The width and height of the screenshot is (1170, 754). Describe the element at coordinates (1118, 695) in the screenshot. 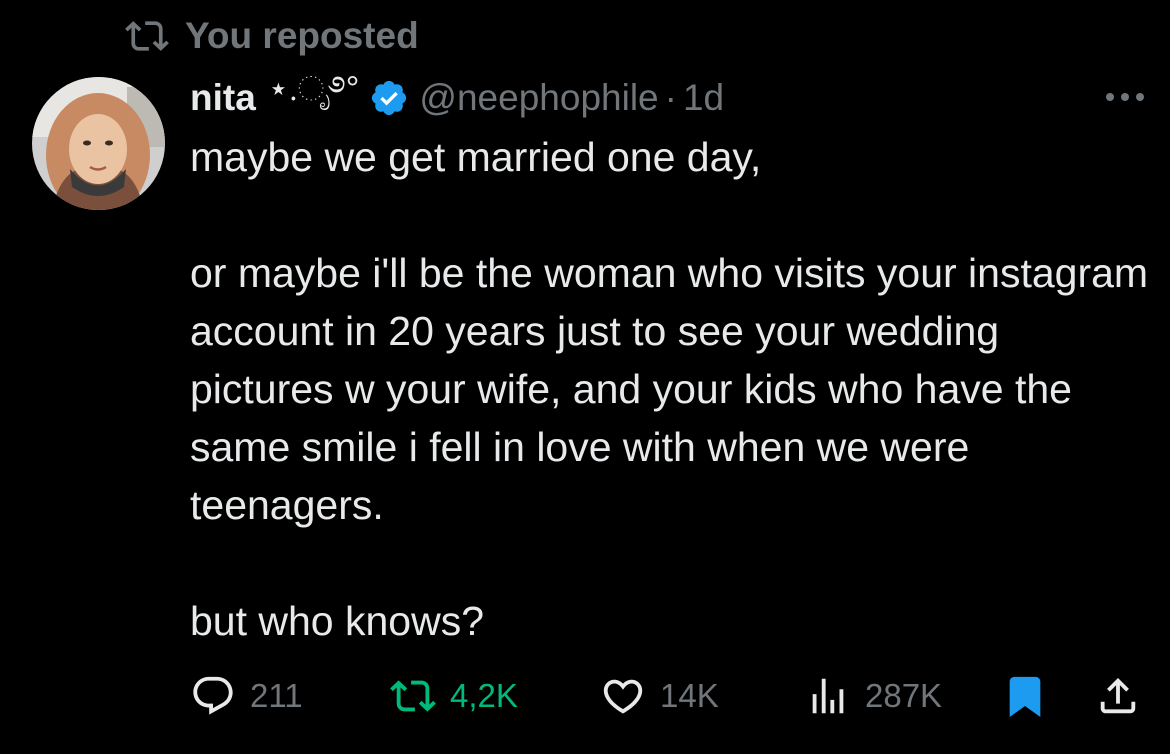

I see `share-icon` at that location.